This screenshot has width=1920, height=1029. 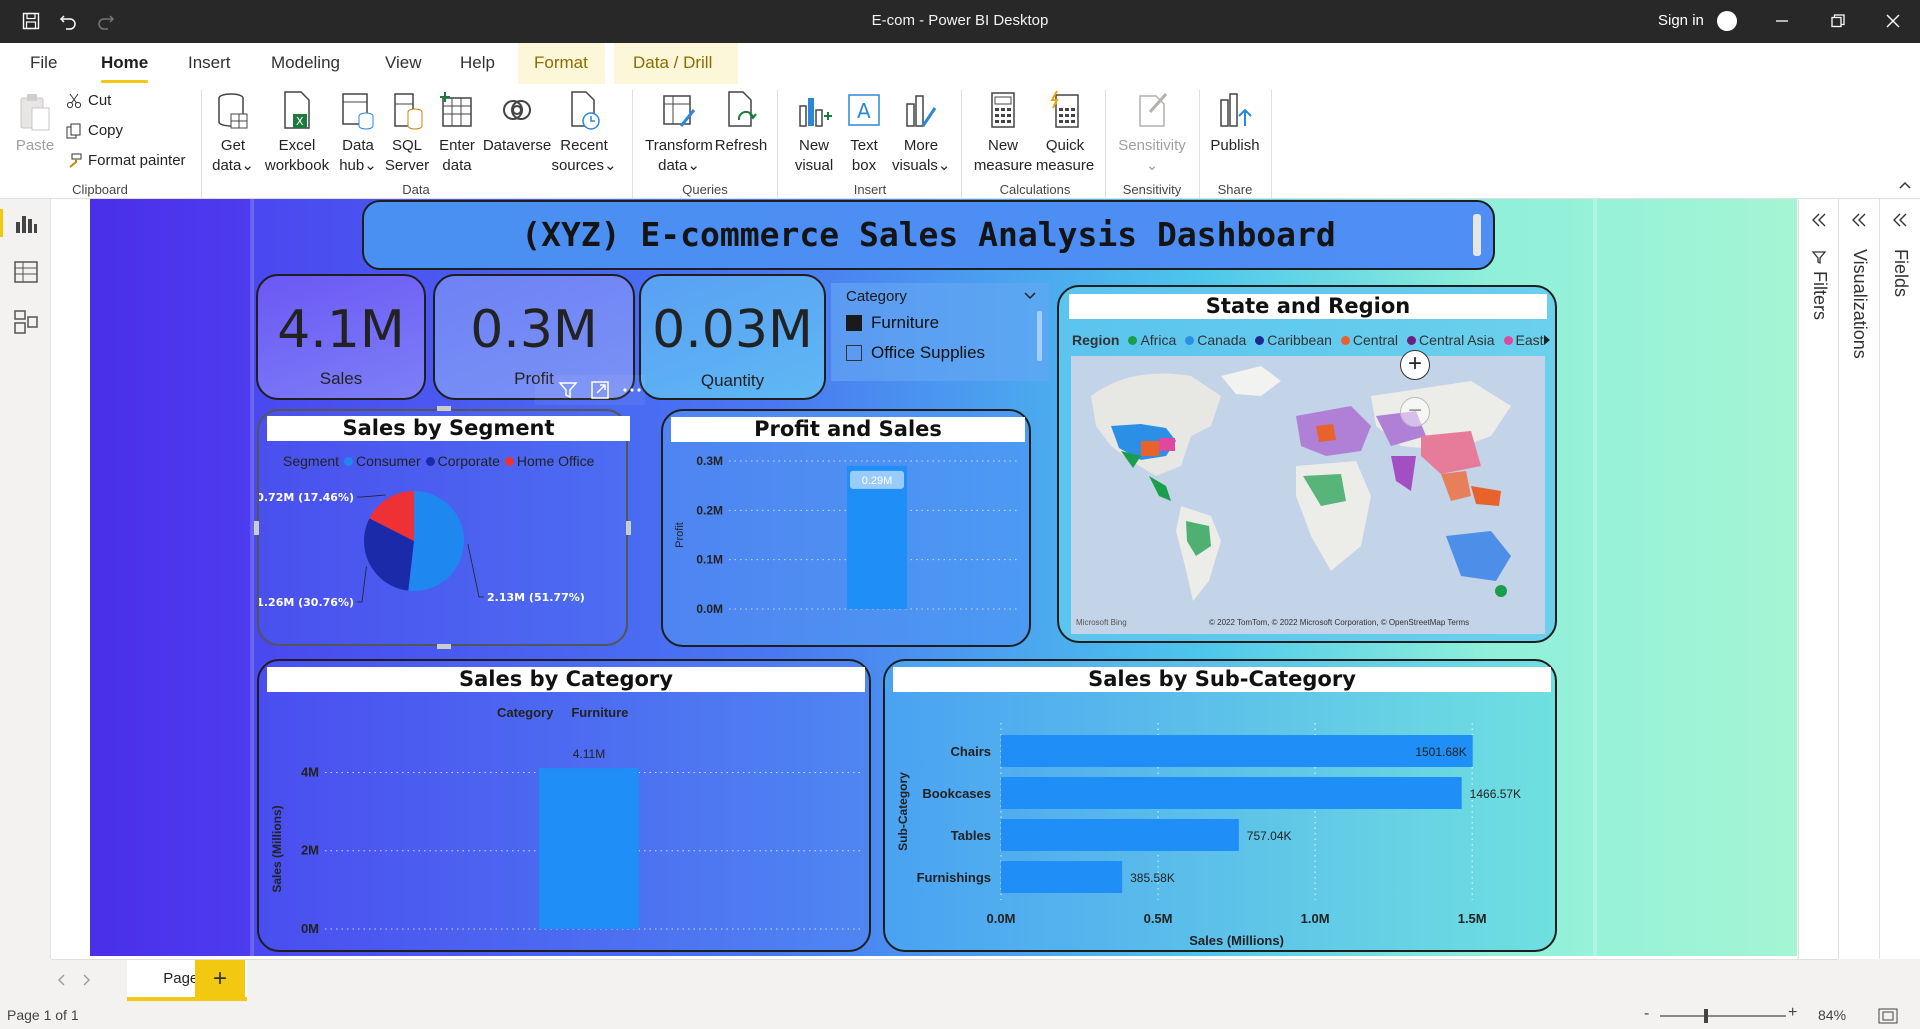 What do you see at coordinates (1308, 495) in the screenshot?
I see `world-map` at bounding box center [1308, 495].